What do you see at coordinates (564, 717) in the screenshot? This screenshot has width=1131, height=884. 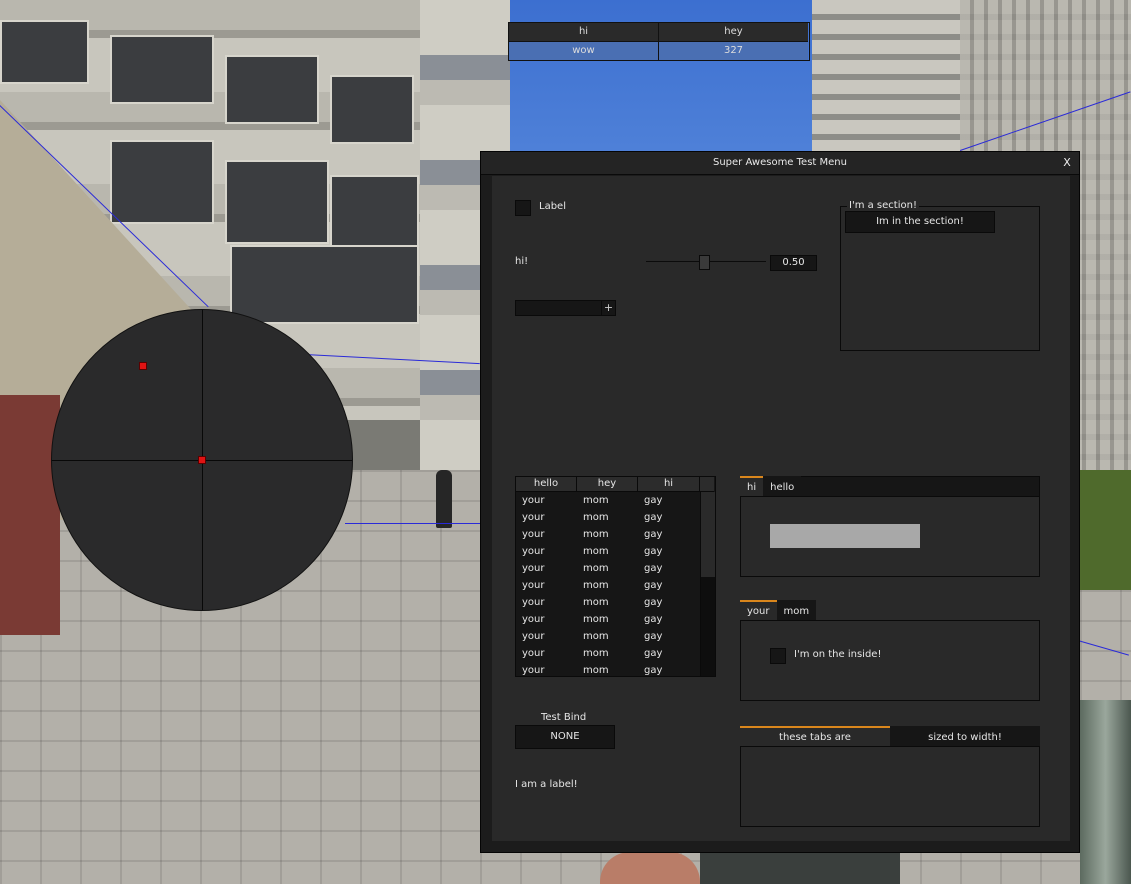 I see `bind-label: Test Bind` at bounding box center [564, 717].